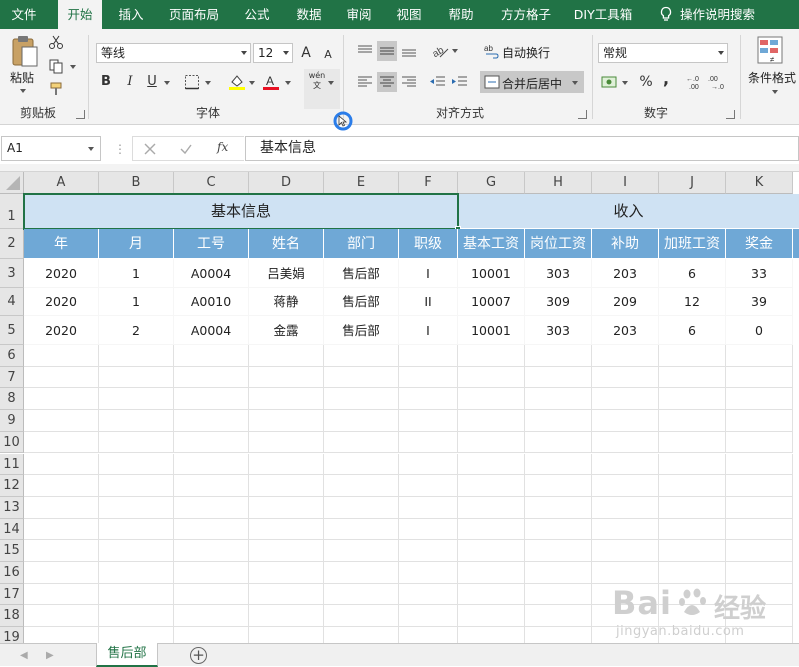 This screenshot has height=667, width=799. Describe the element at coordinates (127, 655) in the screenshot. I see `sheet-tab-after-sales: 售后部` at that location.